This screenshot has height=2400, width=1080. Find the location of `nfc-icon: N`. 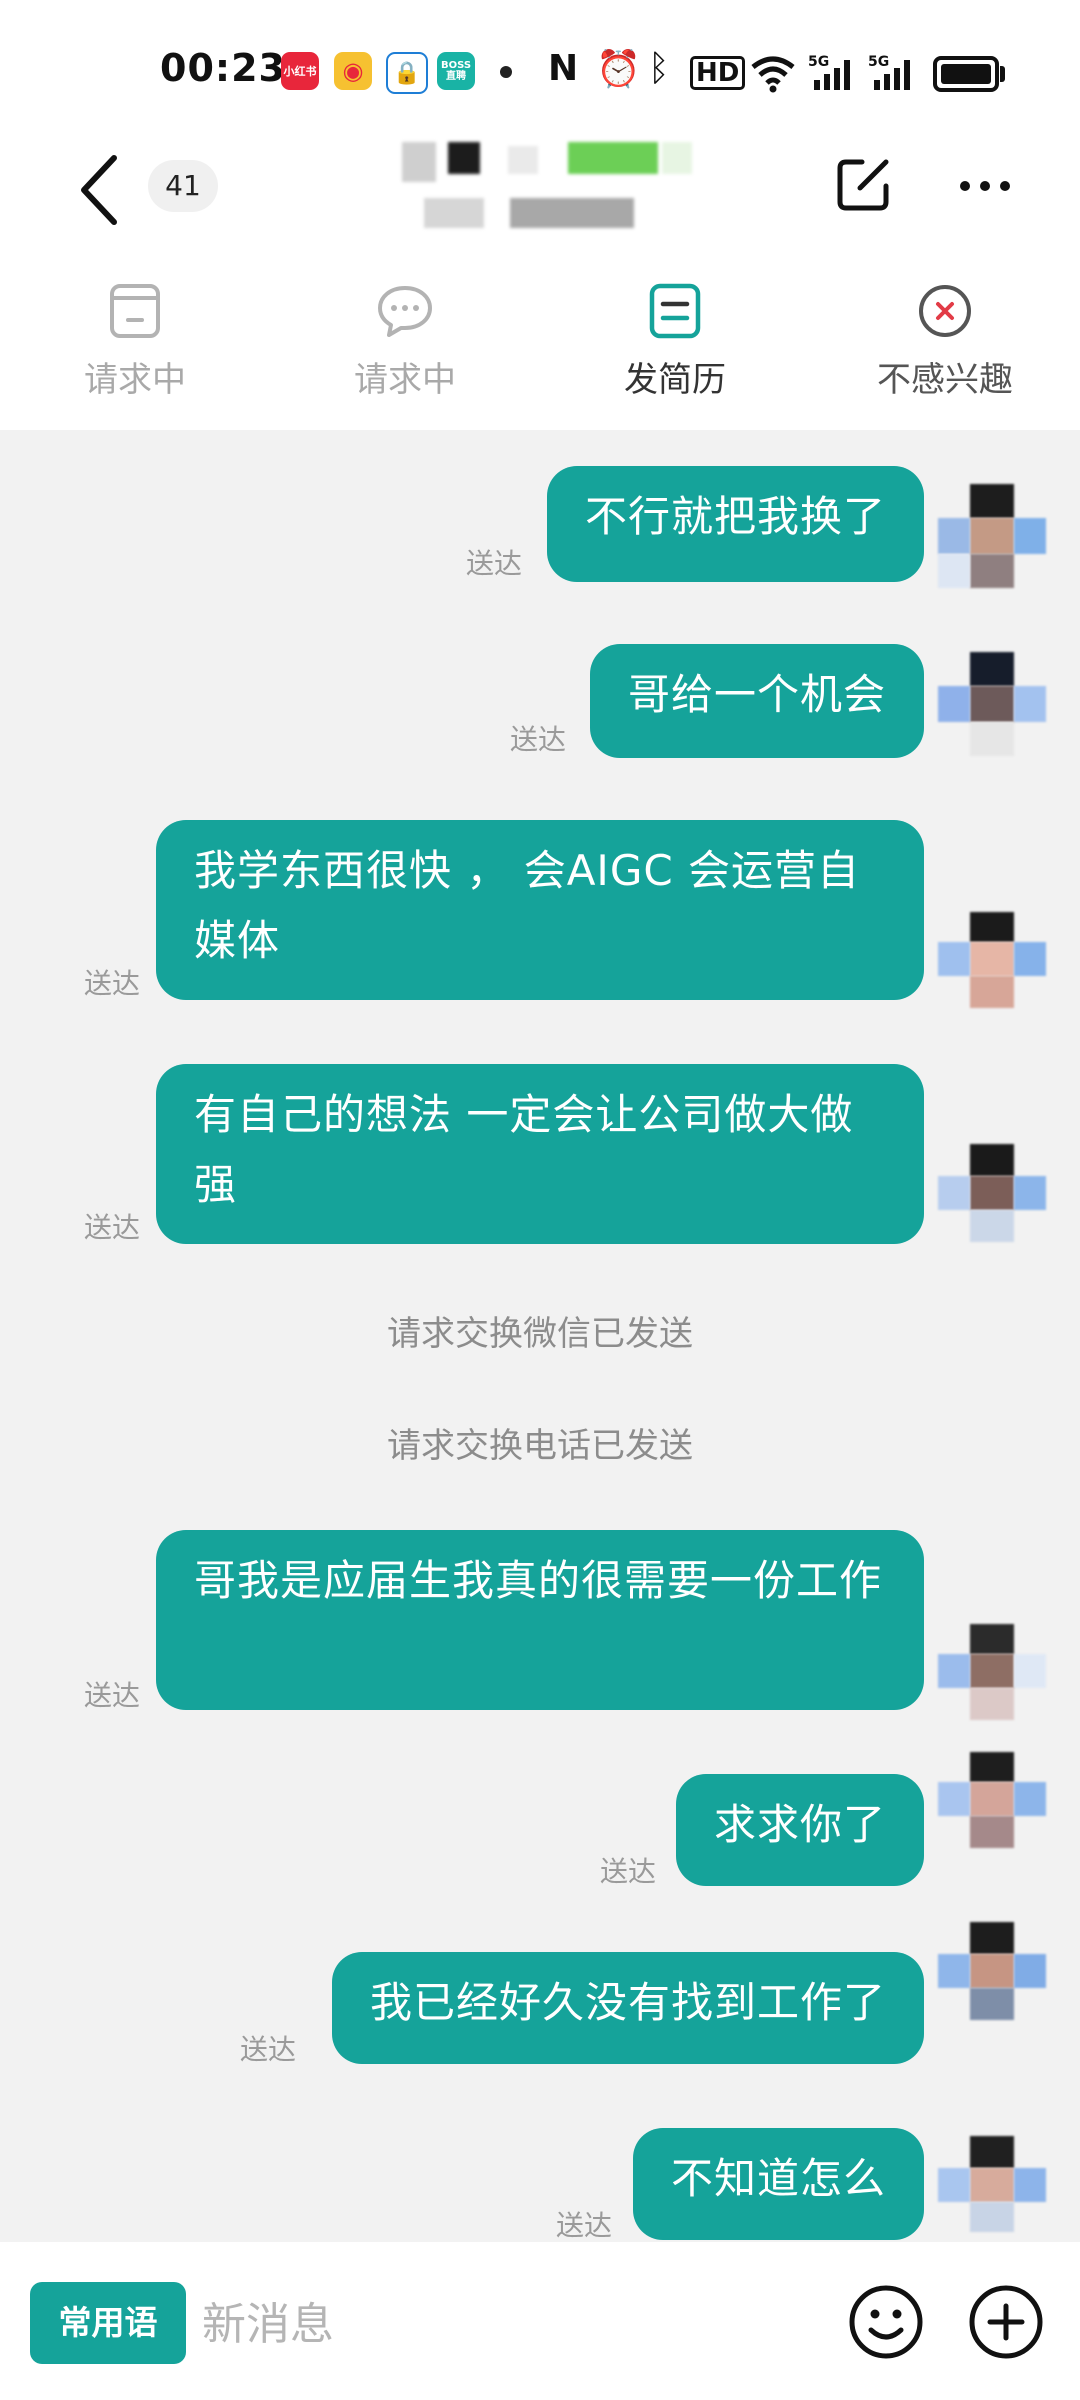

nfc-icon: N is located at coordinates (563, 68).